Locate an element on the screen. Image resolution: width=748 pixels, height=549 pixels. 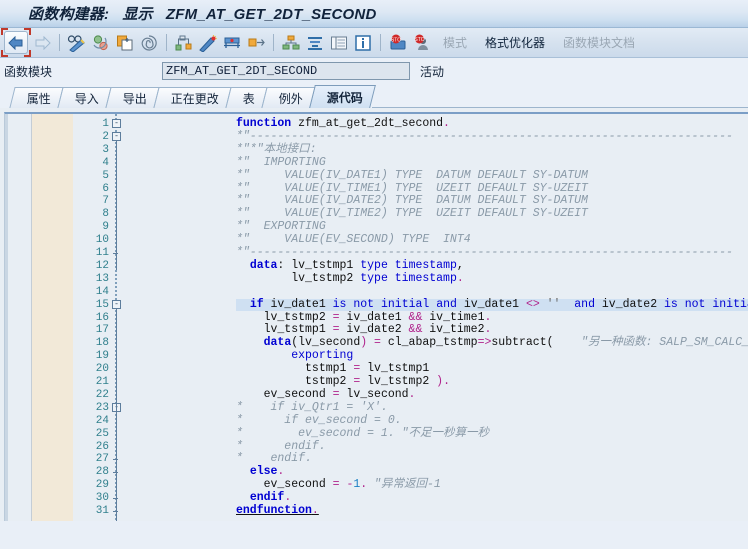
breakpoint-gutter is located at coordinates (52, 317).